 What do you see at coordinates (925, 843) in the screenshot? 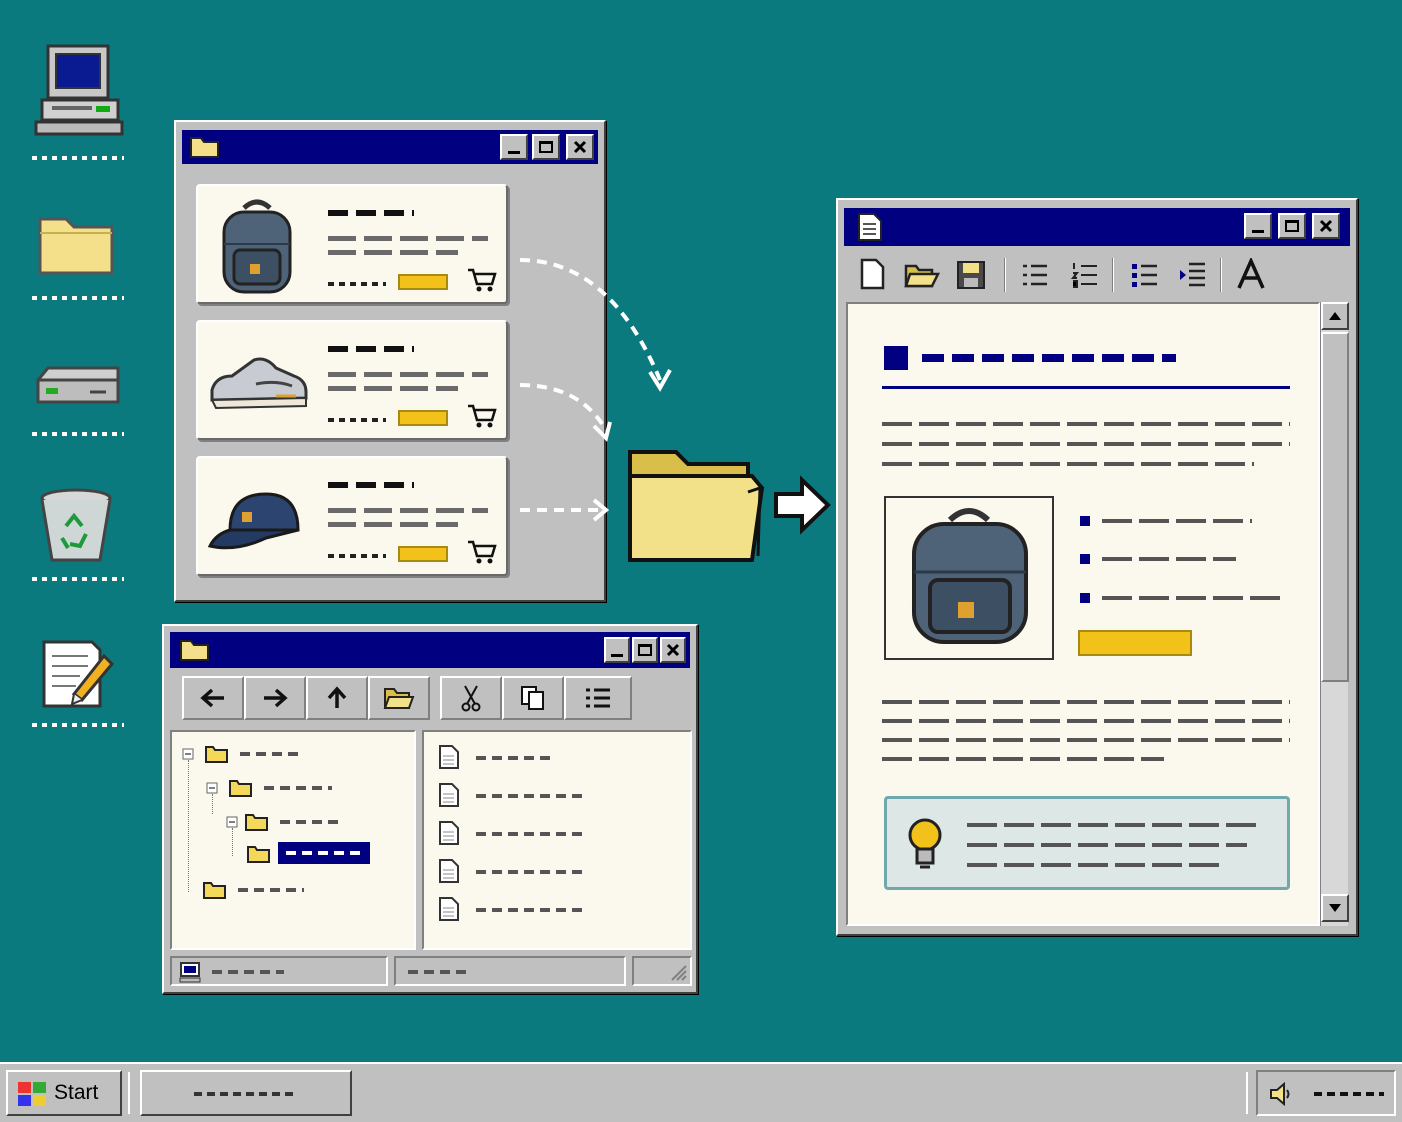
I see `lightbulb-icon` at bounding box center [925, 843].